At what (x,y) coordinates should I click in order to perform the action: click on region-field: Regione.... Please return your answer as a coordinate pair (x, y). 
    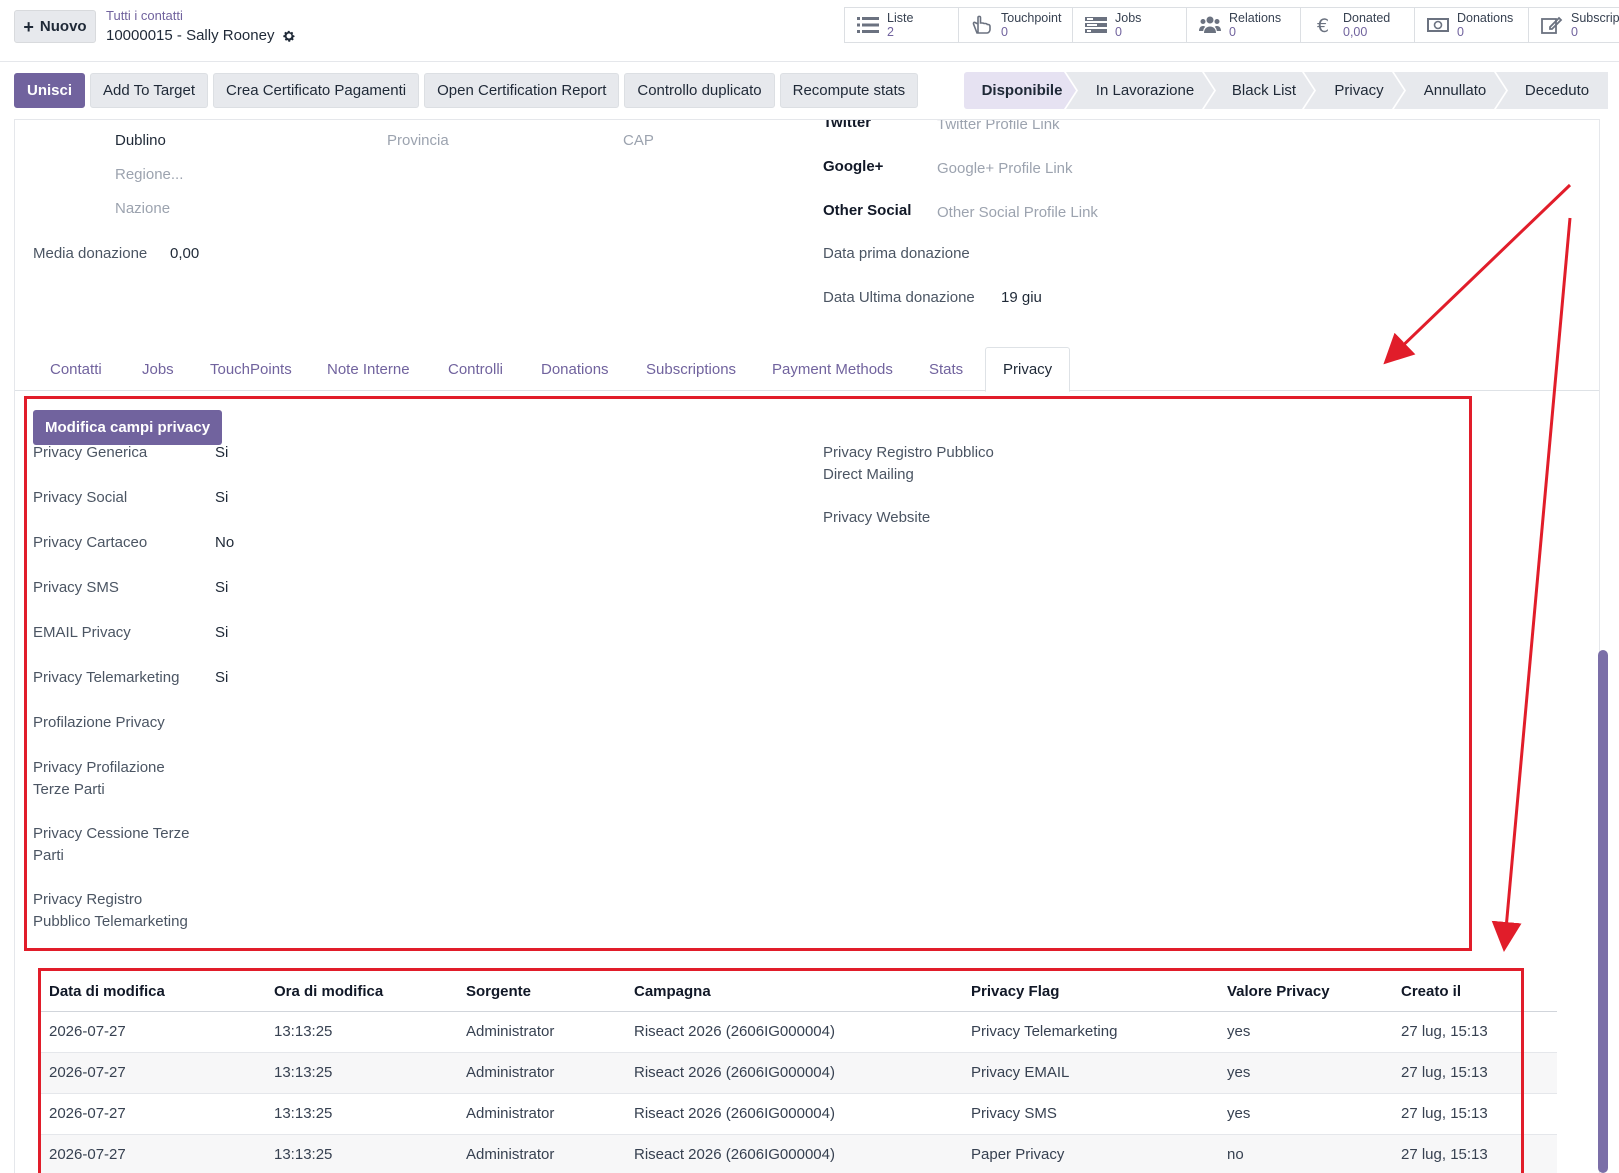
    Looking at the image, I should click on (149, 174).